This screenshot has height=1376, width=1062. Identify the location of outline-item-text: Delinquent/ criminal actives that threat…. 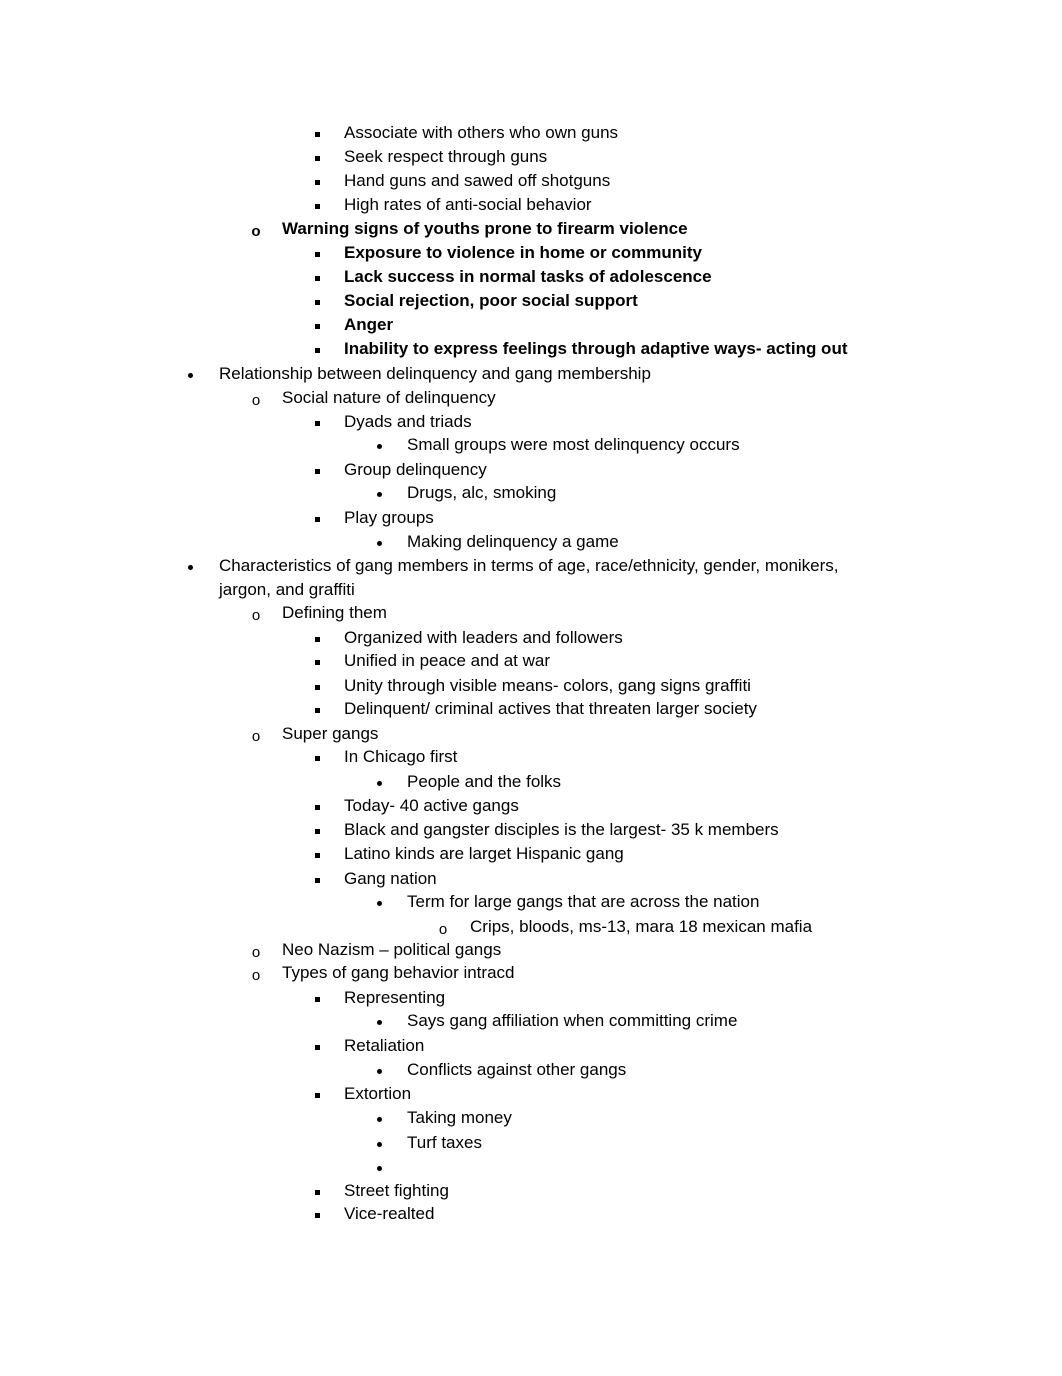
(550, 708).